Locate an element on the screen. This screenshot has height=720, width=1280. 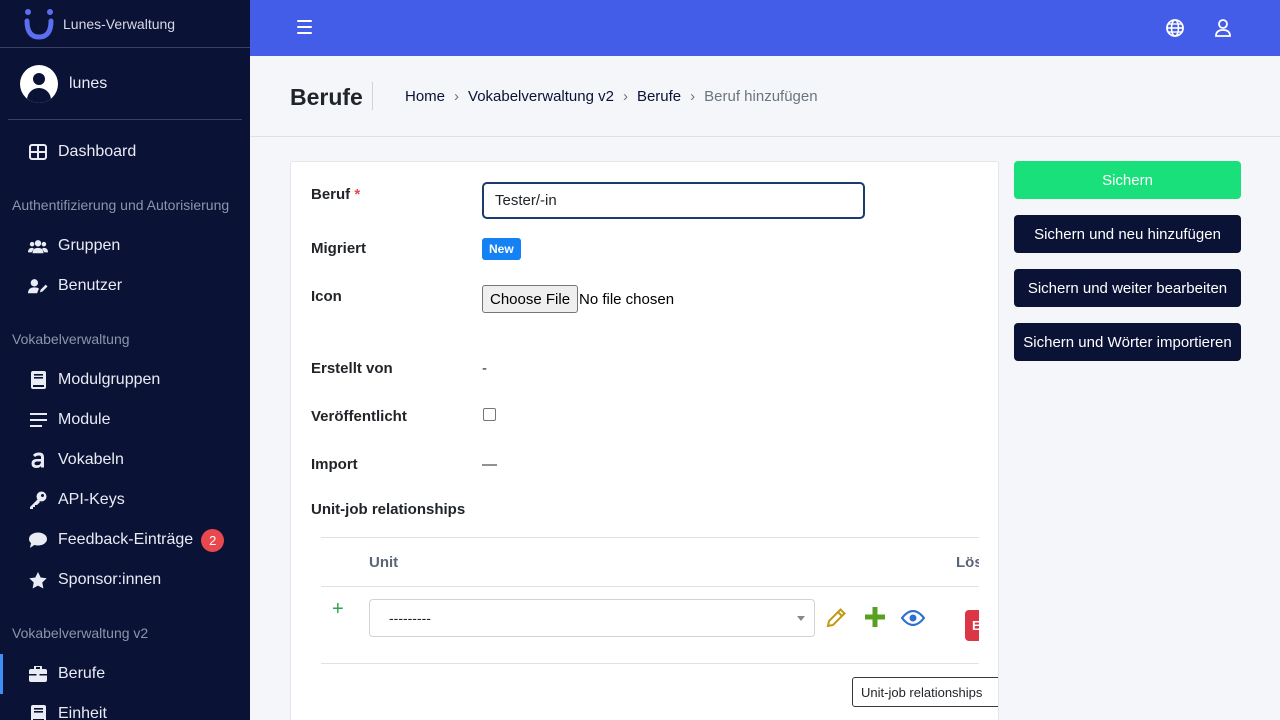
breadcrumb-home: Home is located at coordinates (425, 96).